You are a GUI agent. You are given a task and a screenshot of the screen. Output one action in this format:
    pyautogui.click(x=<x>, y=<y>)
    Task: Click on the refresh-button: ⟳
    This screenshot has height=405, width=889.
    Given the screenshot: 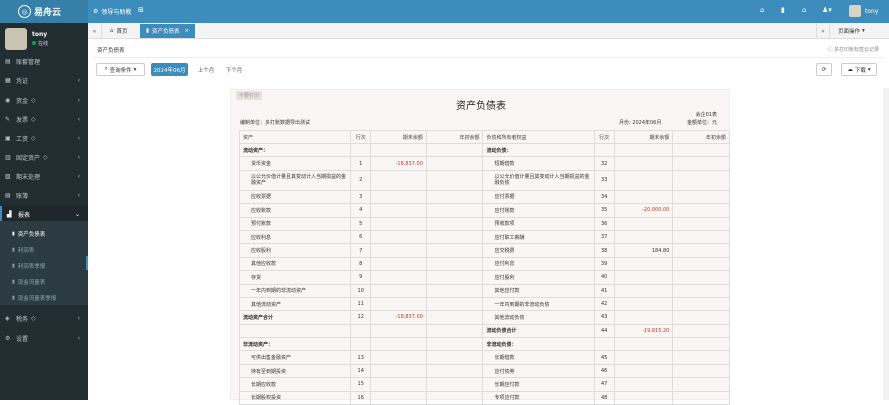 What is the action you would take?
    pyautogui.click(x=824, y=69)
    